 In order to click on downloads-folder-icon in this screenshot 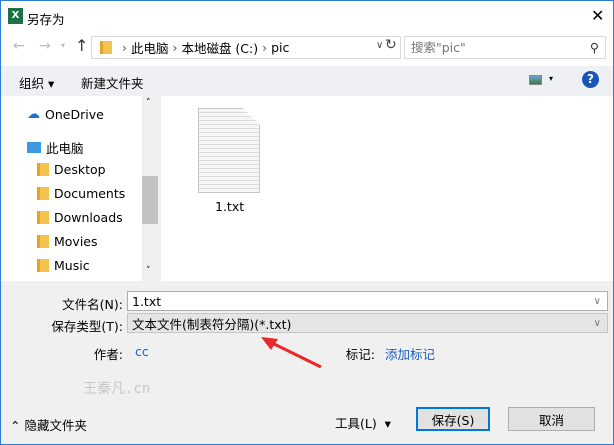, I will do `click(43, 217)`.